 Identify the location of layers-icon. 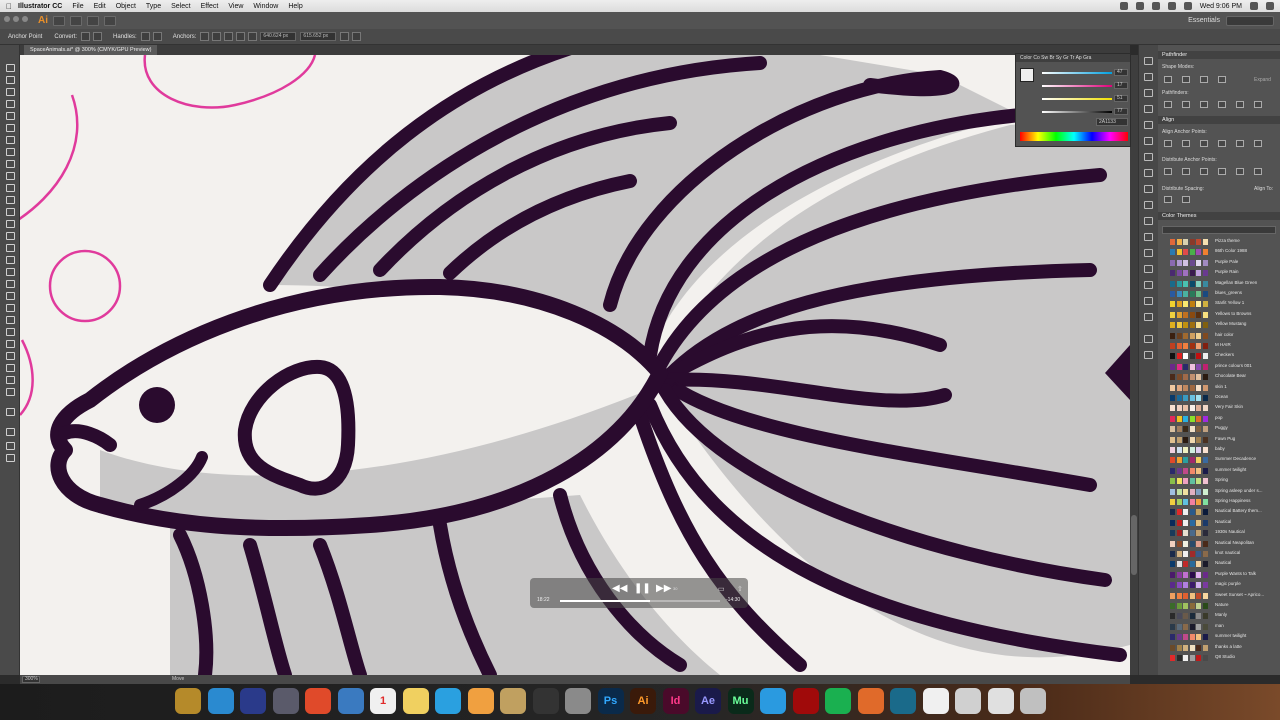
(1148, 253).